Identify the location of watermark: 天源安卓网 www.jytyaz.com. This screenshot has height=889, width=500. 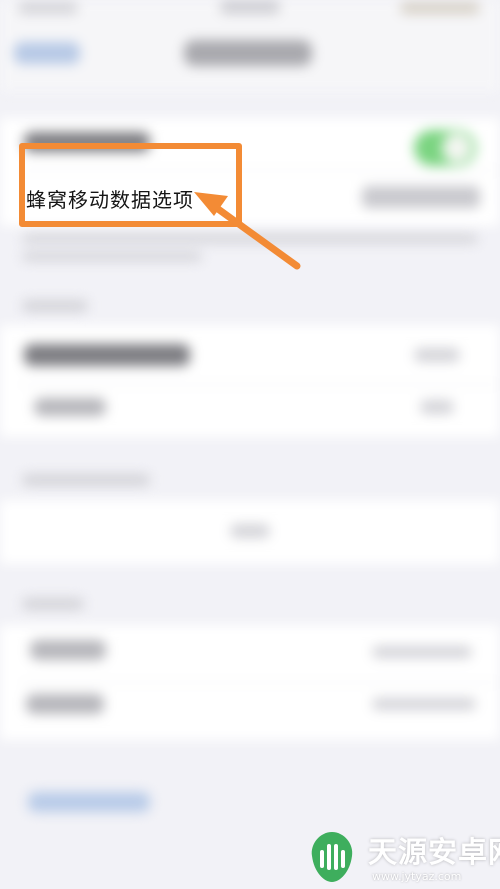
(400, 856).